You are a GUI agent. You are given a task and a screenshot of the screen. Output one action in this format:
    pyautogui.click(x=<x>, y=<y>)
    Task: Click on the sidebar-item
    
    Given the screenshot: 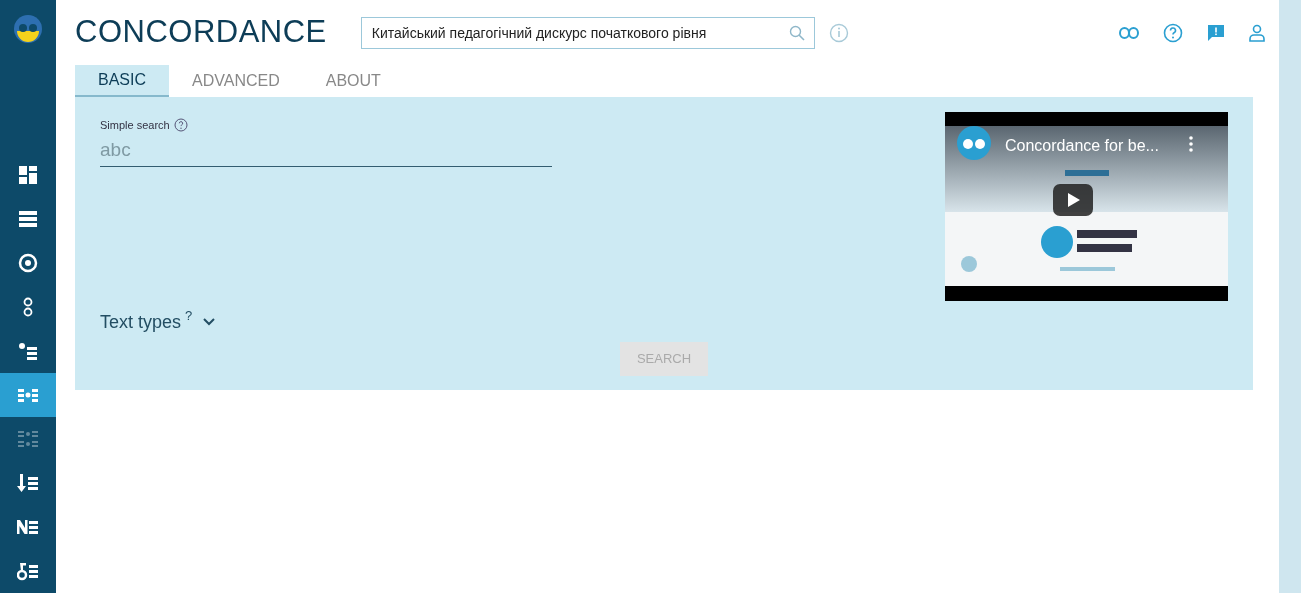 What is the action you would take?
    pyautogui.click(x=28, y=394)
    